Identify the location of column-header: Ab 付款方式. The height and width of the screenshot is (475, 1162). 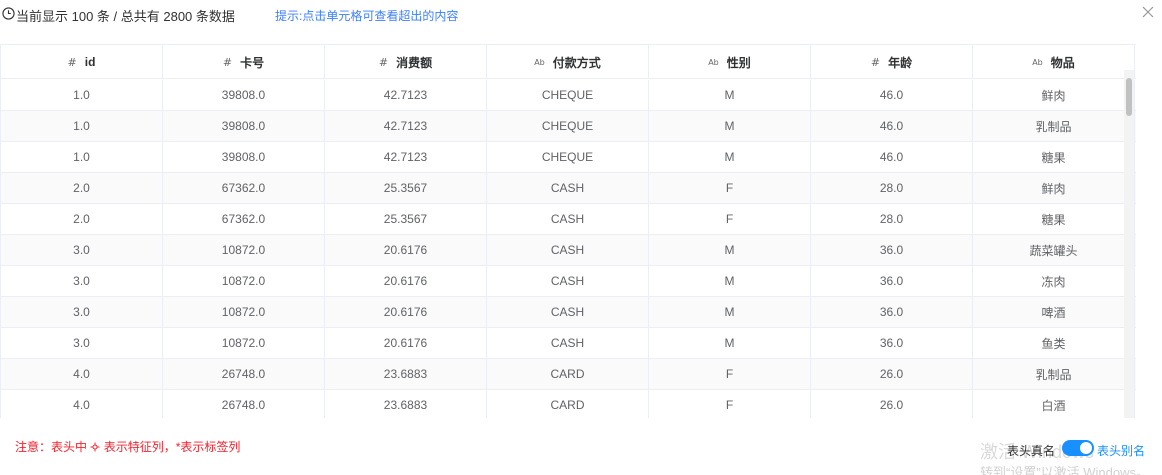
(568, 62).